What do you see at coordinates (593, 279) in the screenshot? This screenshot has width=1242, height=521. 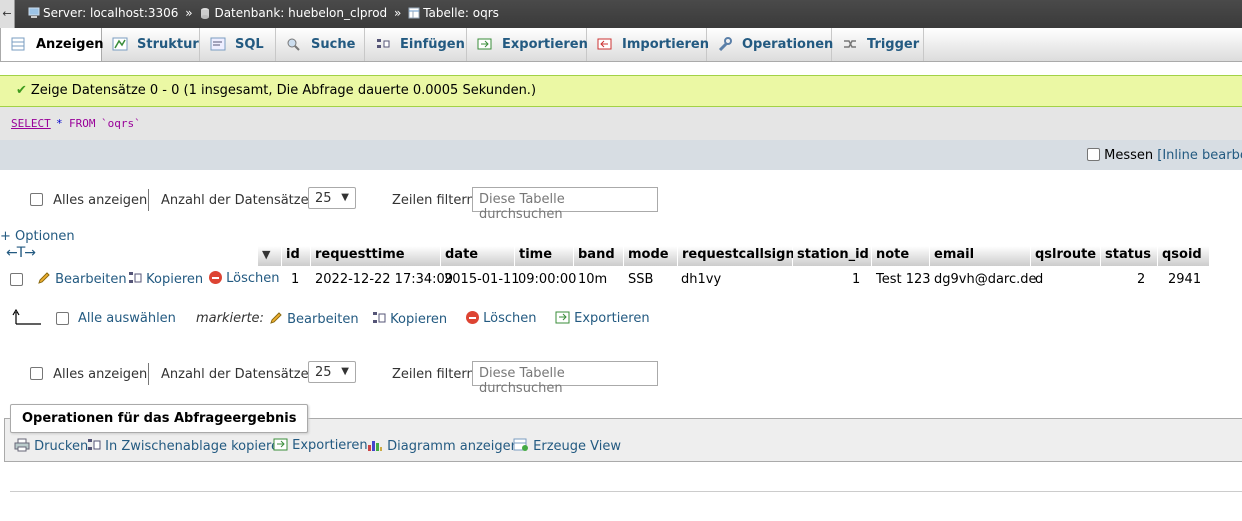 I see `cell-band: 10m` at bounding box center [593, 279].